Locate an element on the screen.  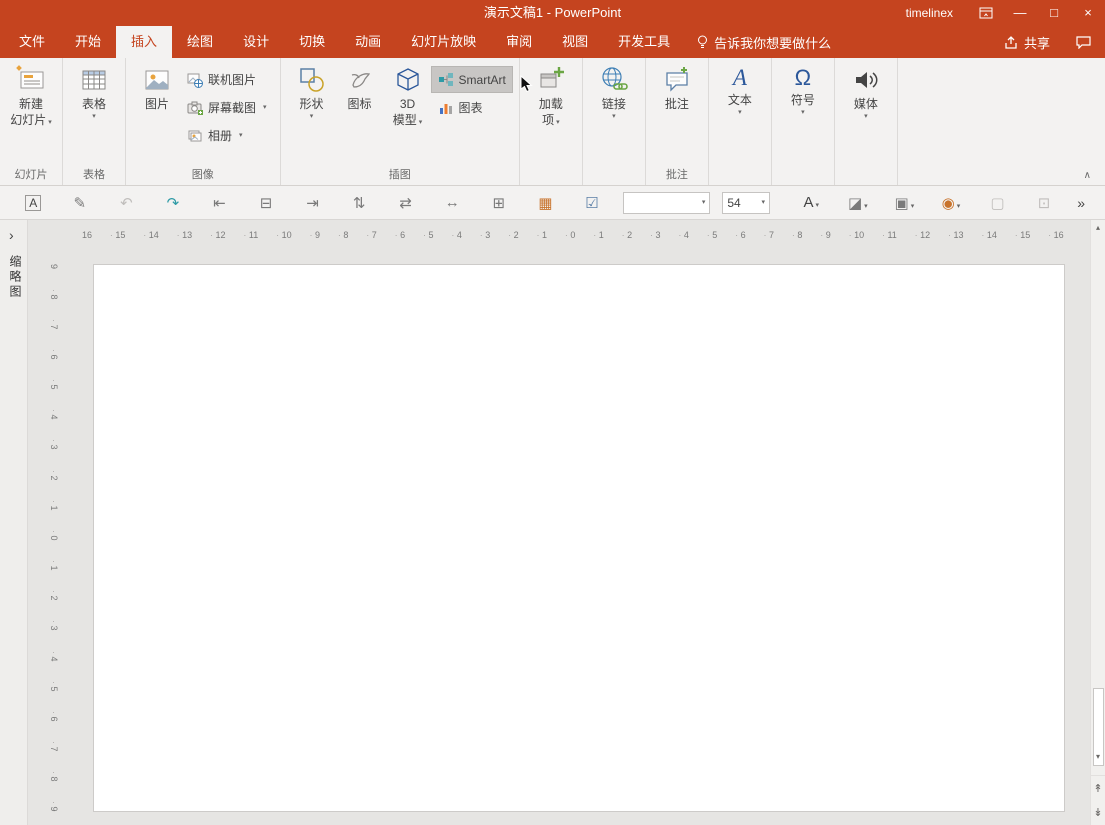
smartart-button: SmartArt is located at coordinates (471, 79).